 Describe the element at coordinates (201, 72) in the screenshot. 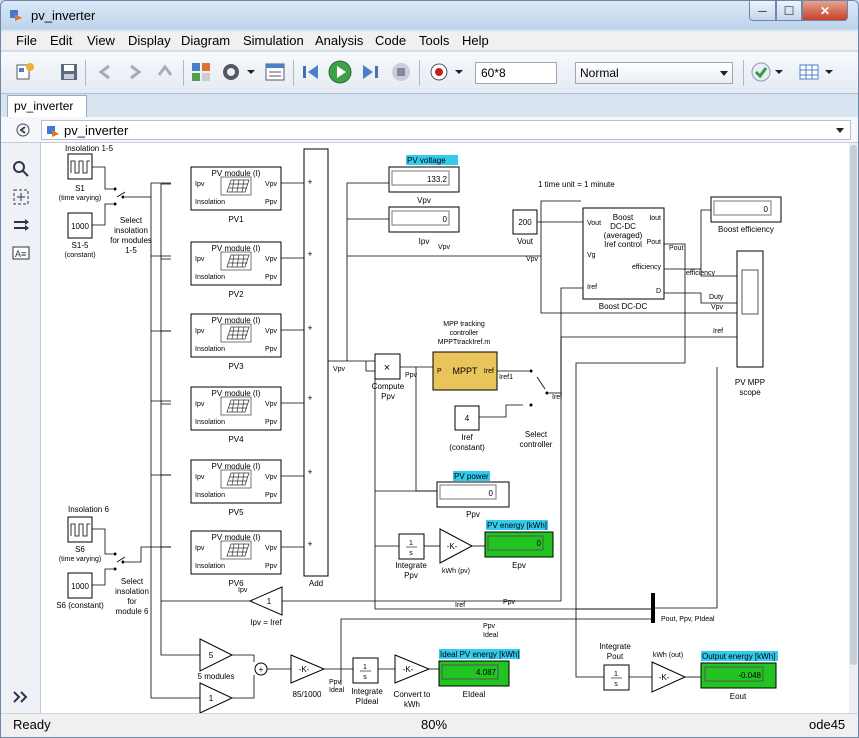

I see `library-browser-icon` at that location.